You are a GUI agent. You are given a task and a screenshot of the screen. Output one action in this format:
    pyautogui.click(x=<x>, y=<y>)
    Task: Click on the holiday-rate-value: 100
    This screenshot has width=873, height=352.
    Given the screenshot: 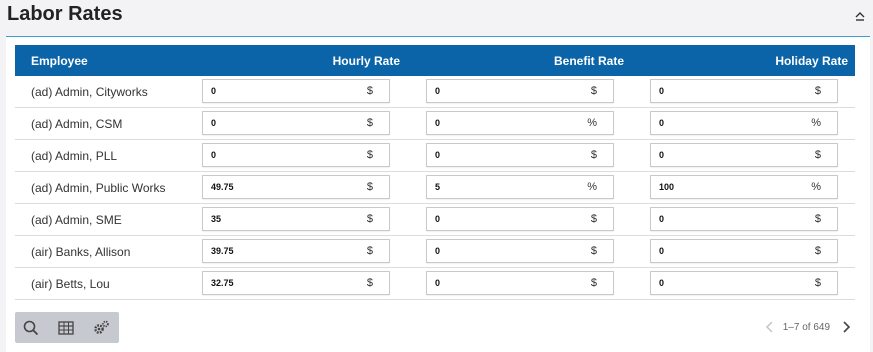 What is the action you would take?
    pyautogui.click(x=667, y=187)
    